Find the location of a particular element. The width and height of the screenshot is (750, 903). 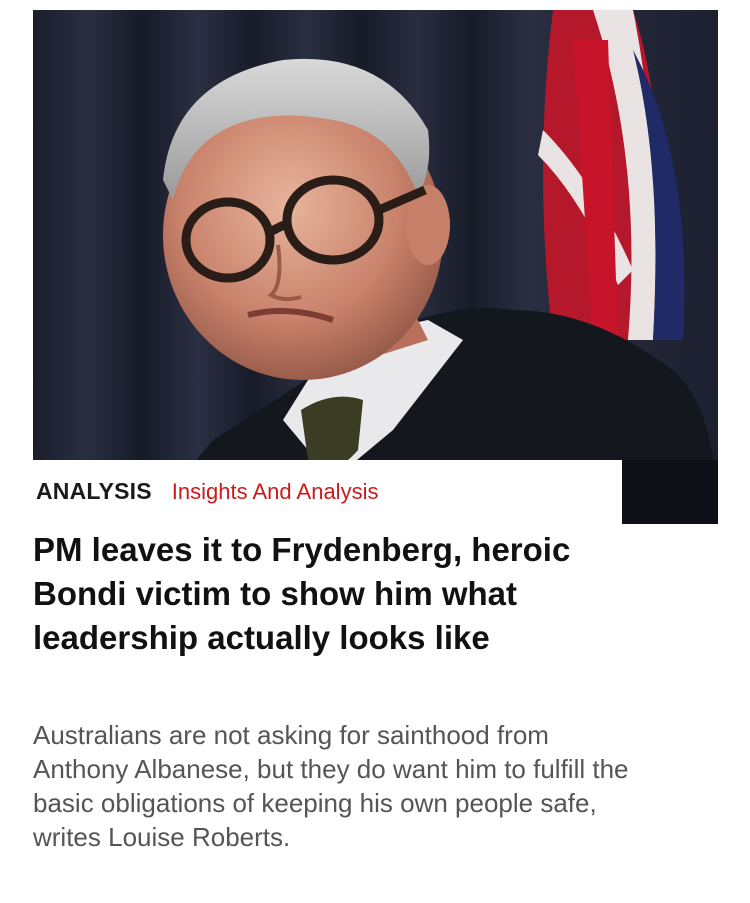

article-tags: ANALYSIS Insights And Analysis is located at coordinates (207, 491).